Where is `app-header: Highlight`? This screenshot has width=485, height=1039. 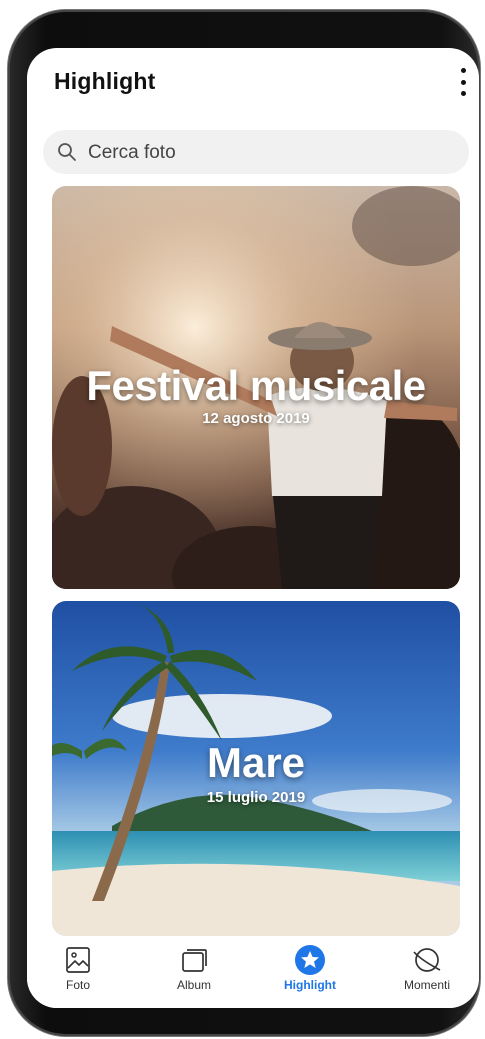
app-header: Highlight is located at coordinates (253, 83).